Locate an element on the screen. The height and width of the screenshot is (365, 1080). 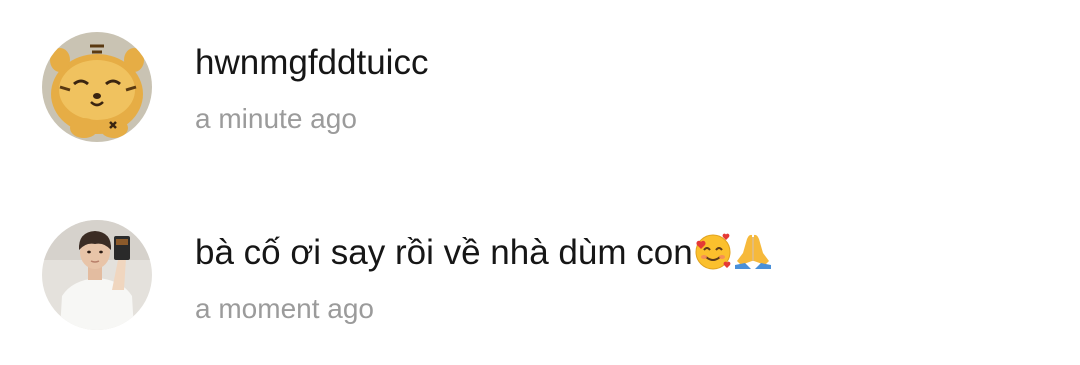
tiger-plush-avatar-icon is located at coordinates (97, 87).